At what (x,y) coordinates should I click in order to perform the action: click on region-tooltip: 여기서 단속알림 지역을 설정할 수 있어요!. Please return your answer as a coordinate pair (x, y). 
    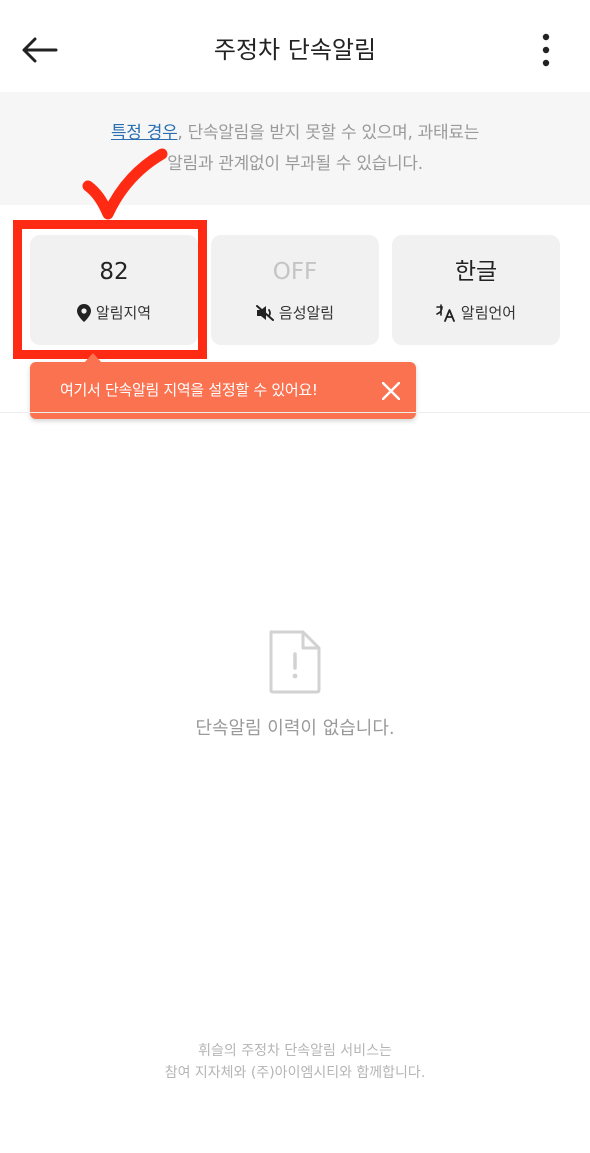
    Looking at the image, I should click on (223, 386).